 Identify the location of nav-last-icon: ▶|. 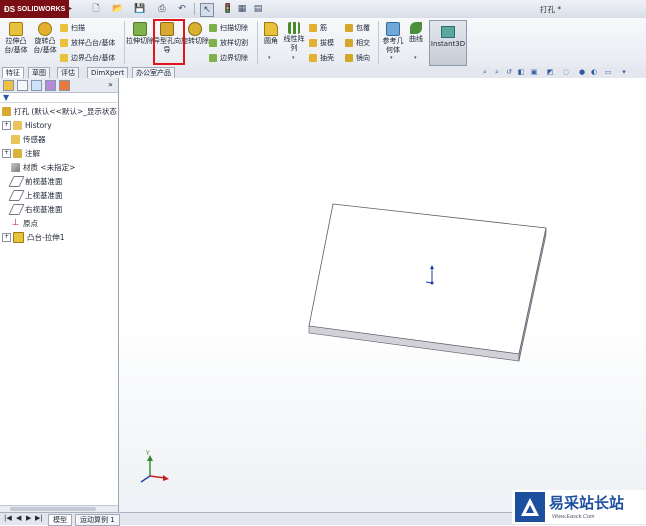
(39, 518).